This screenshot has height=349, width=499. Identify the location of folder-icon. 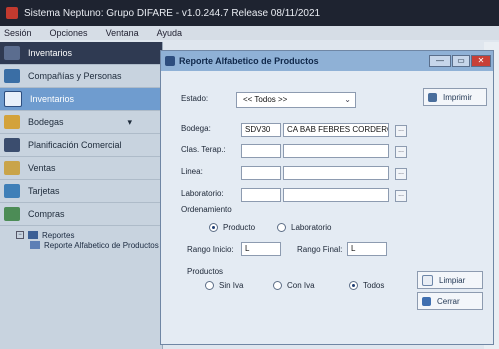
(33, 235).